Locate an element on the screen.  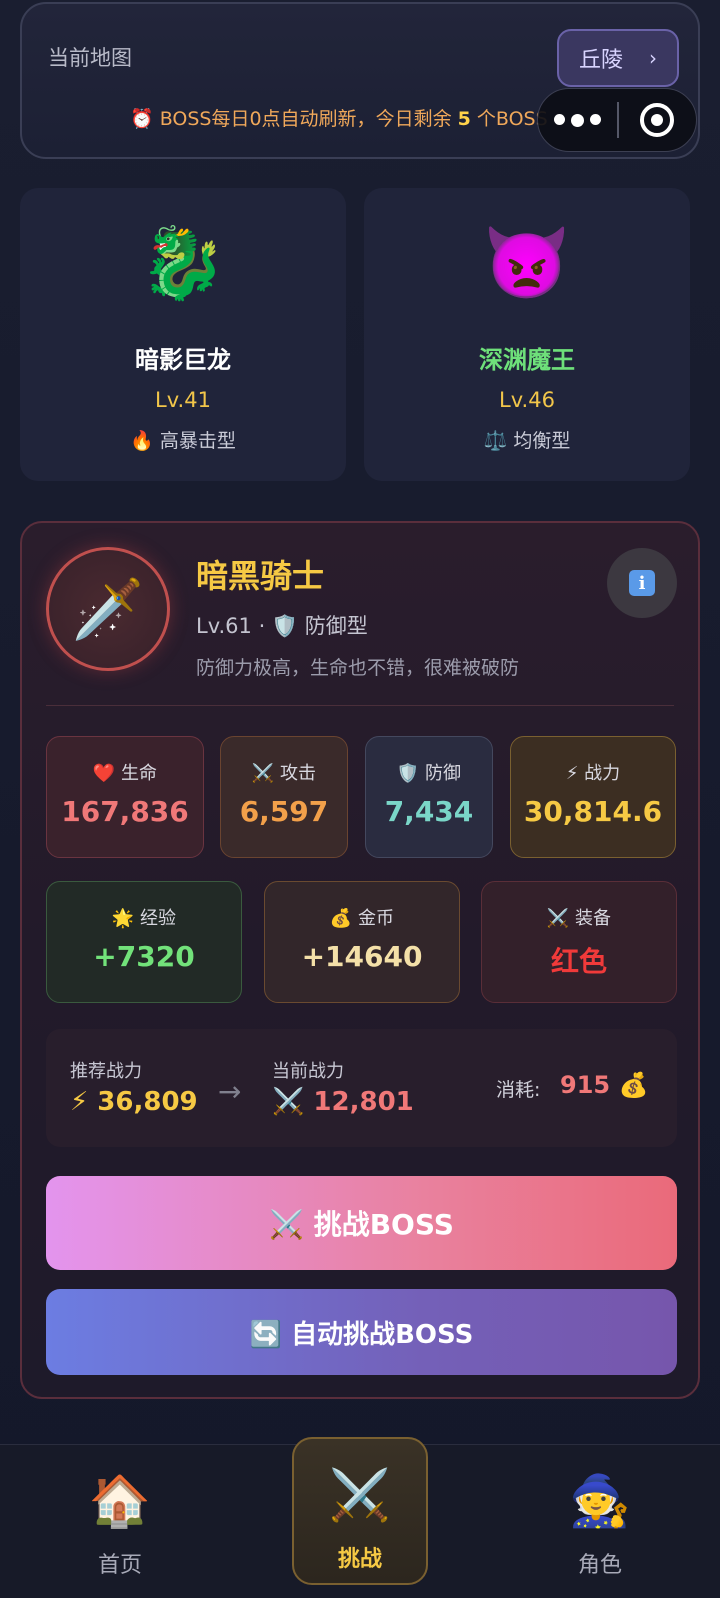
arrow-right-icon: → is located at coordinates (230, 1091).